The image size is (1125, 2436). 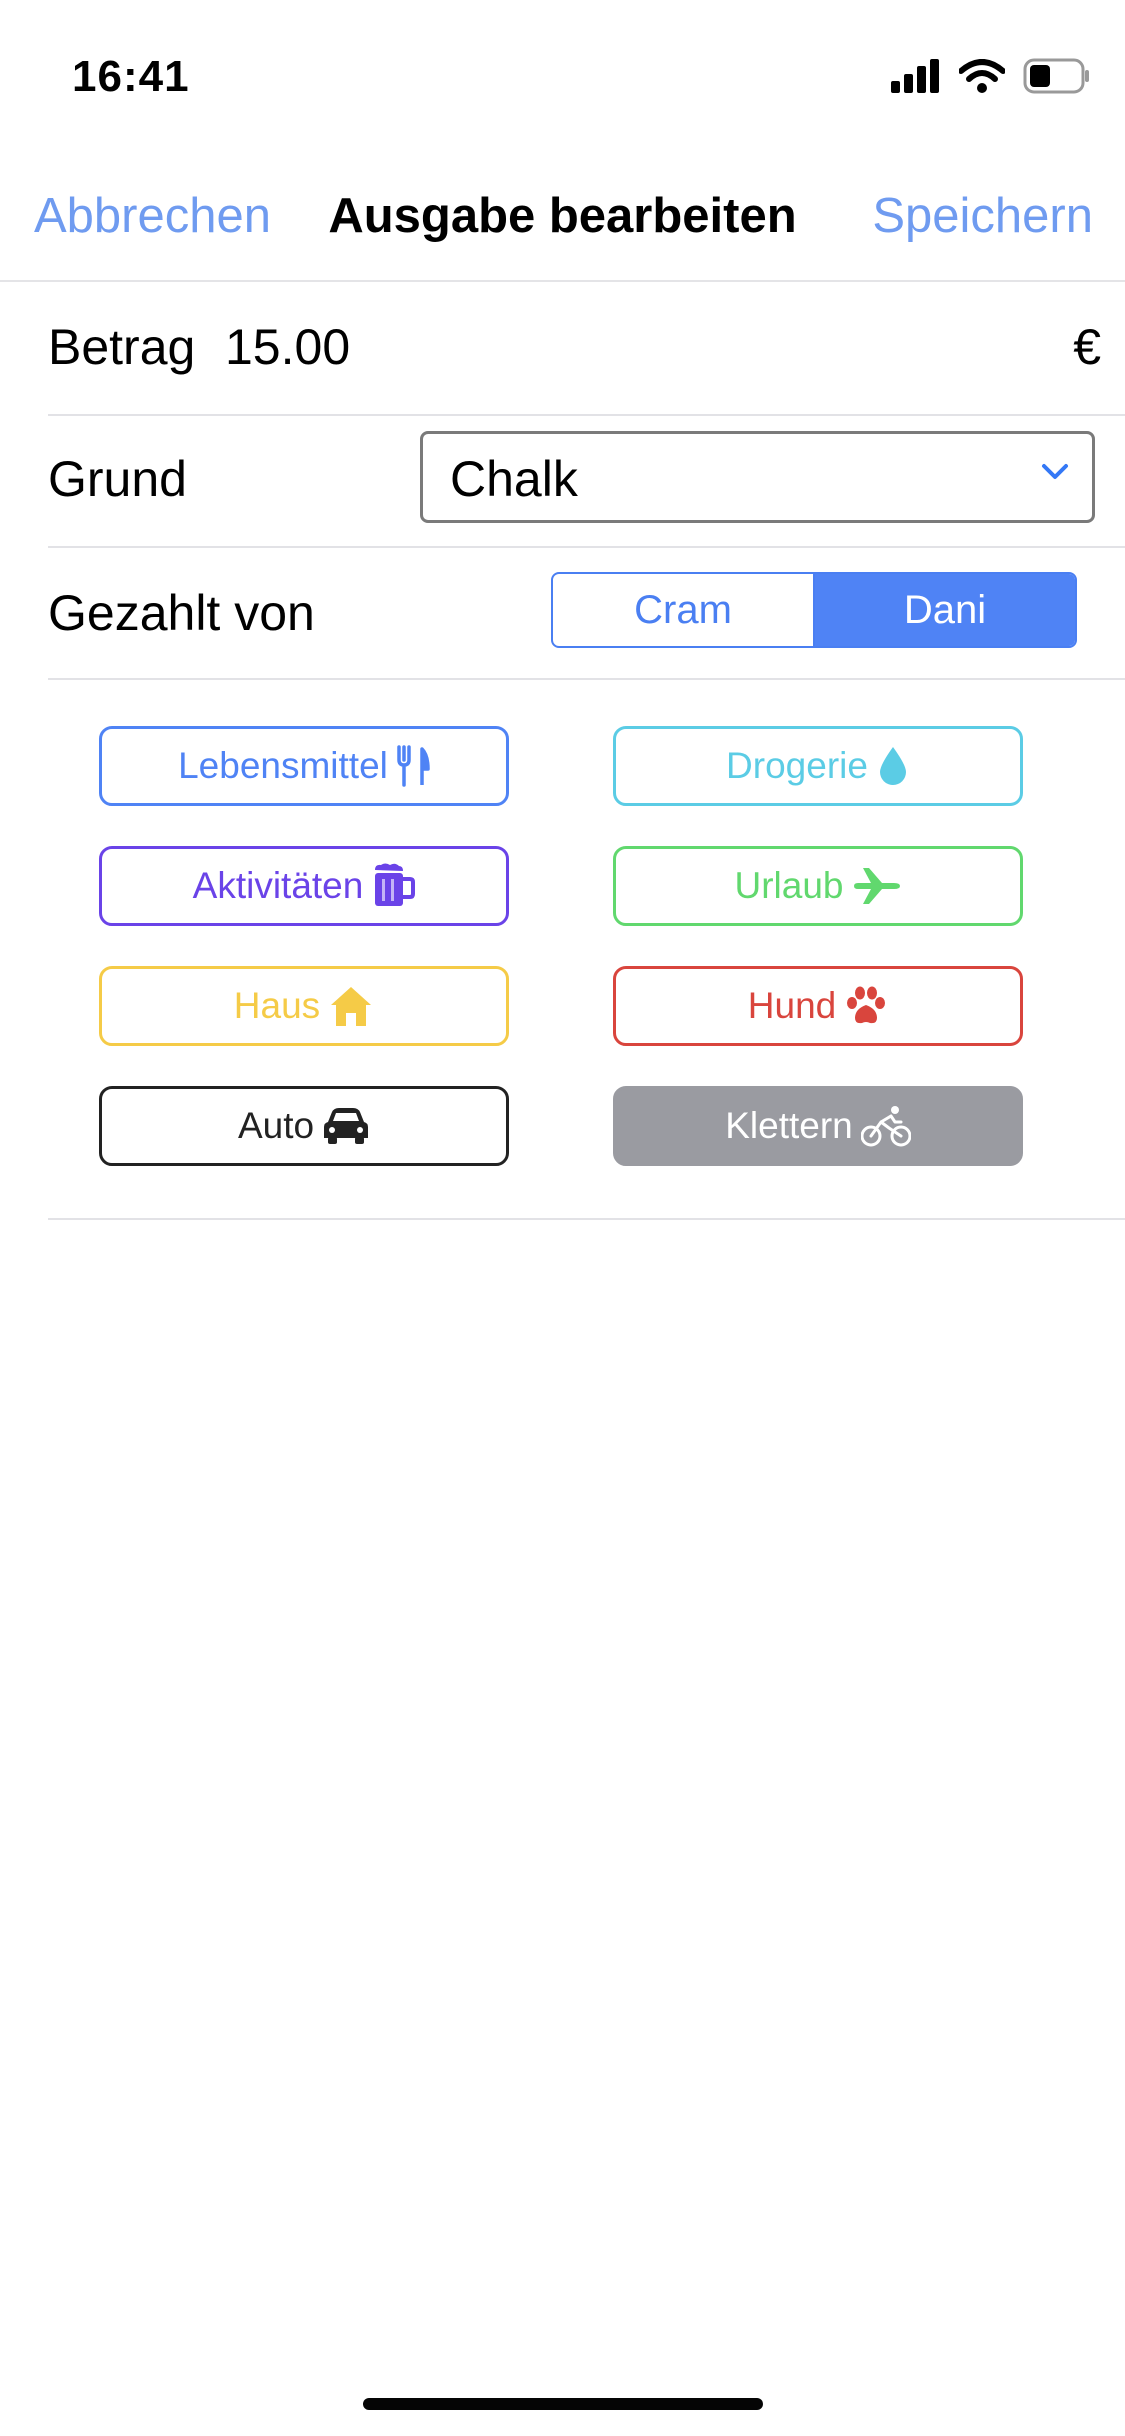 I want to click on category-drogerie-button: Drogerie, so click(x=818, y=766).